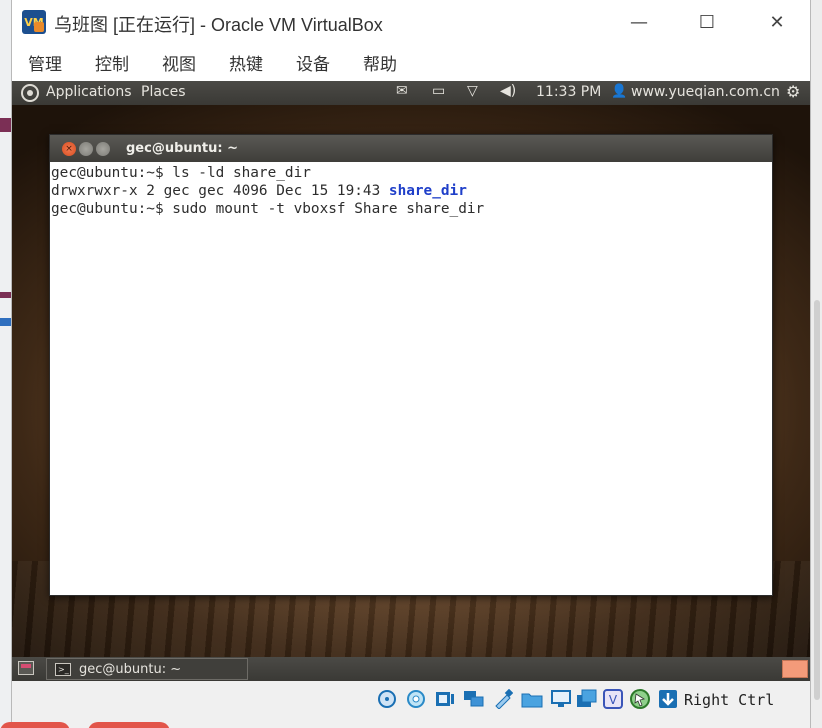 This screenshot has height=728, width=822. I want to click on terminal-icon: >_, so click(63, 669).